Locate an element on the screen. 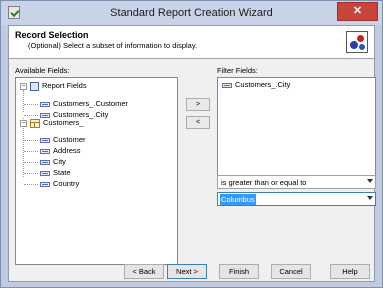 This screenshot has width=383, height=288. tree-node-label: Customers_ is located at coordinates (63, 122).